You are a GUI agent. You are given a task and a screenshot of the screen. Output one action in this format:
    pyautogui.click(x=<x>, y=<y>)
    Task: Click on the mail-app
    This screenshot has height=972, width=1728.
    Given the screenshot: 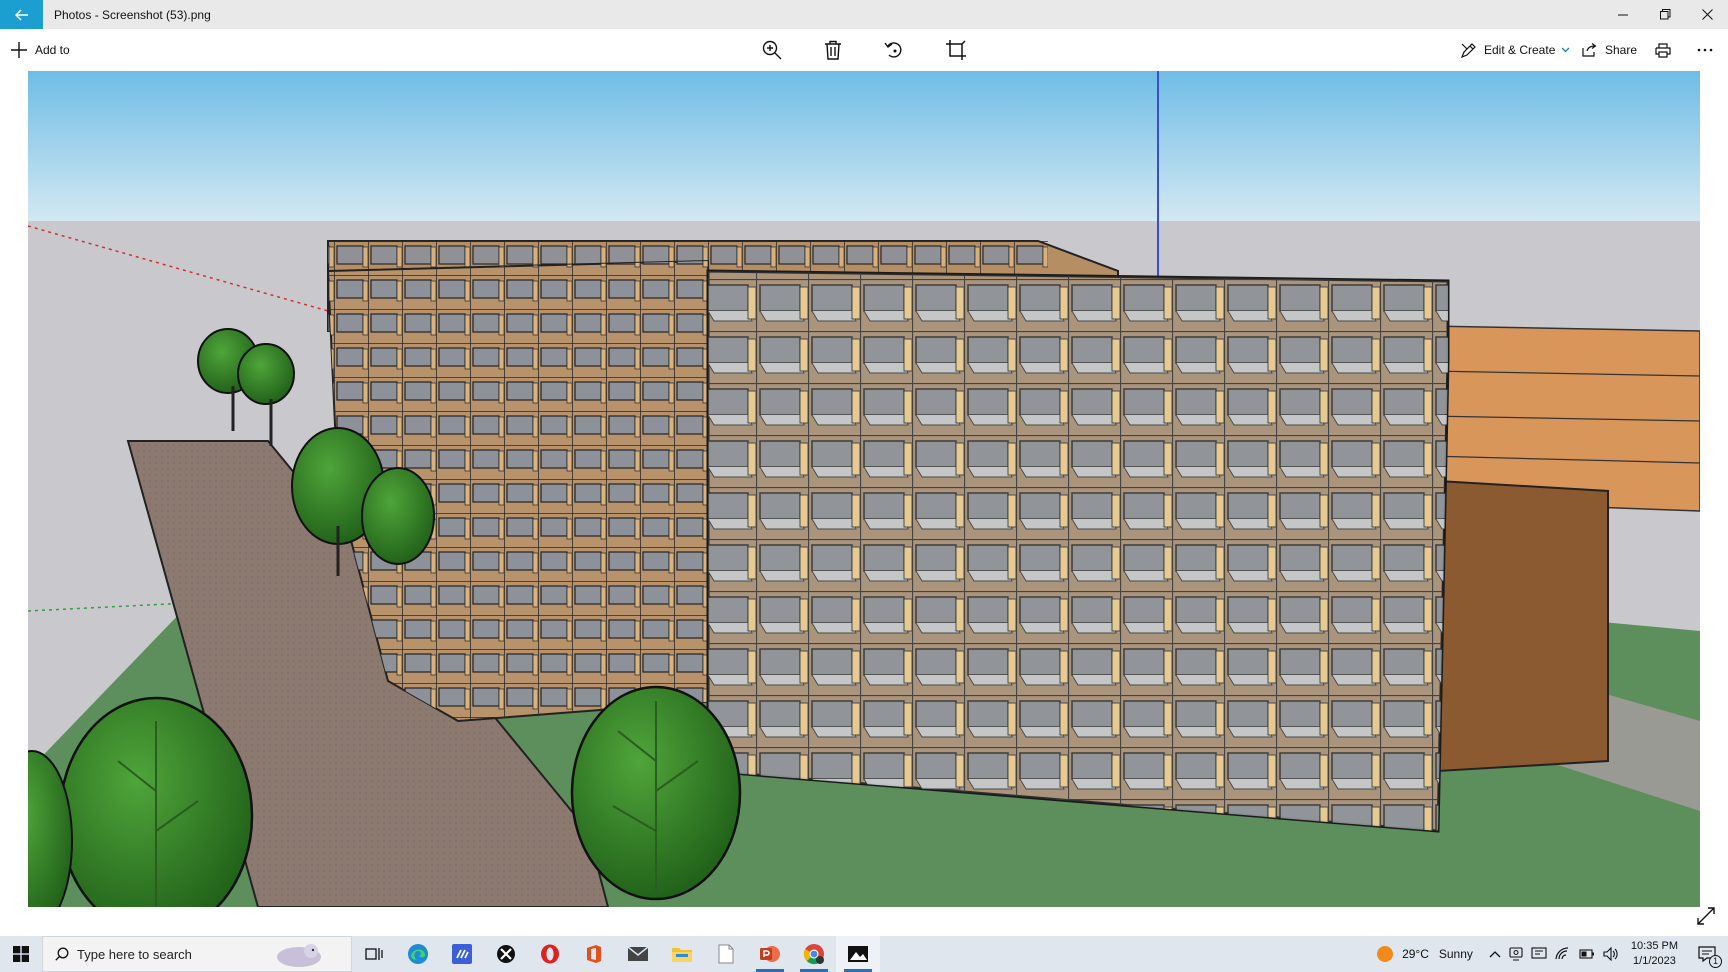 What is the action you would take?
    pyautogui.click(x=638, y=954)
    